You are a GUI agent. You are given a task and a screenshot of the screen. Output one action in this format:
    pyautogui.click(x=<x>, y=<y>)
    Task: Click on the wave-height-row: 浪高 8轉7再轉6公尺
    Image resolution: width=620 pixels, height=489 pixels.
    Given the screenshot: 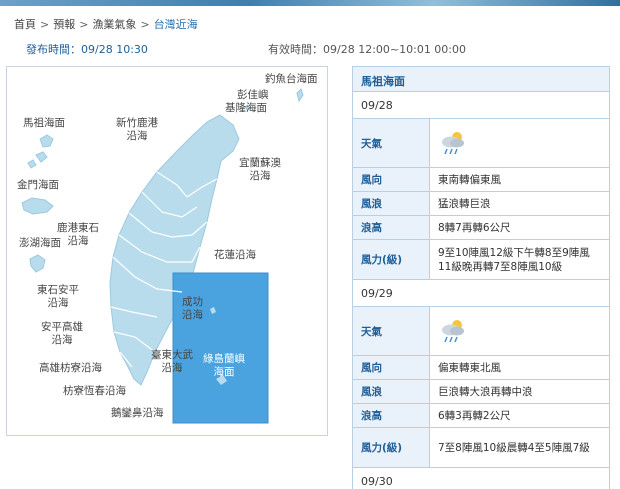 What is the action you would take?
    pyautogui.click(x=481, y=228)
    